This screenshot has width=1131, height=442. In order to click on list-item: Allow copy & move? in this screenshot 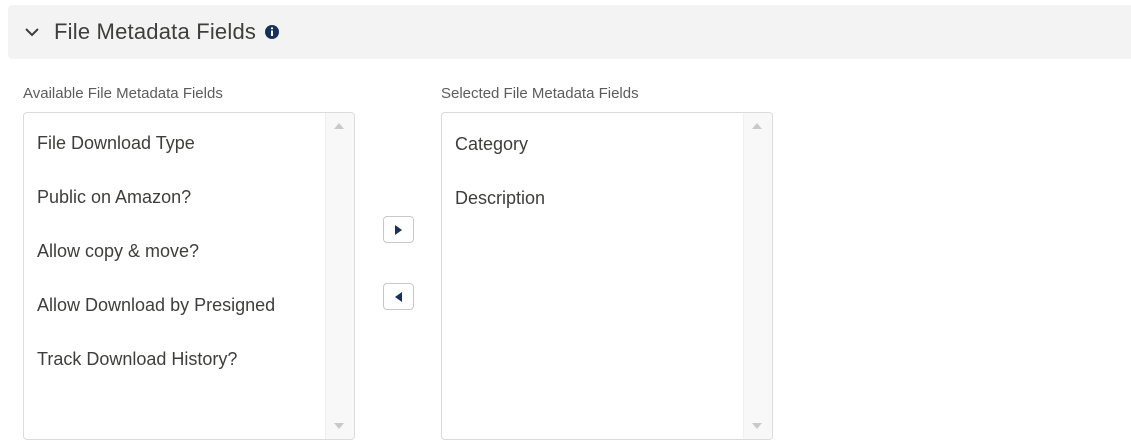, I will do `click(175, 251)`.